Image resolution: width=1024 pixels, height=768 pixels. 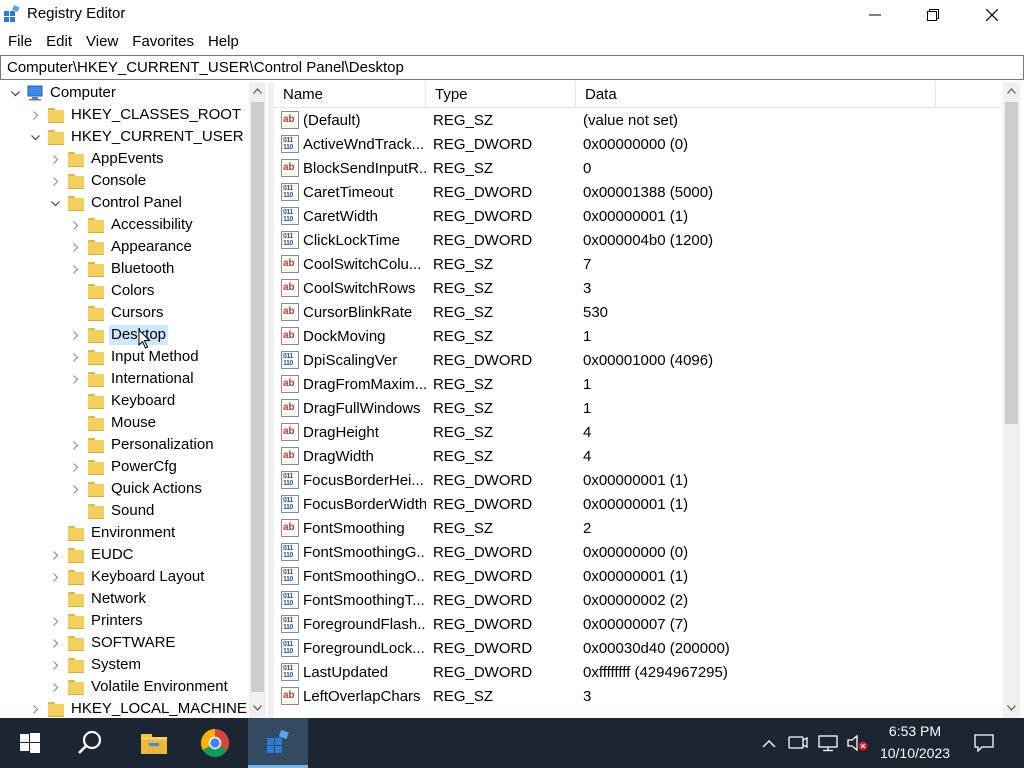 I want to click on value-row: ab CursorBlinkRate REG_SZ 530, so click(x=637, y=312).